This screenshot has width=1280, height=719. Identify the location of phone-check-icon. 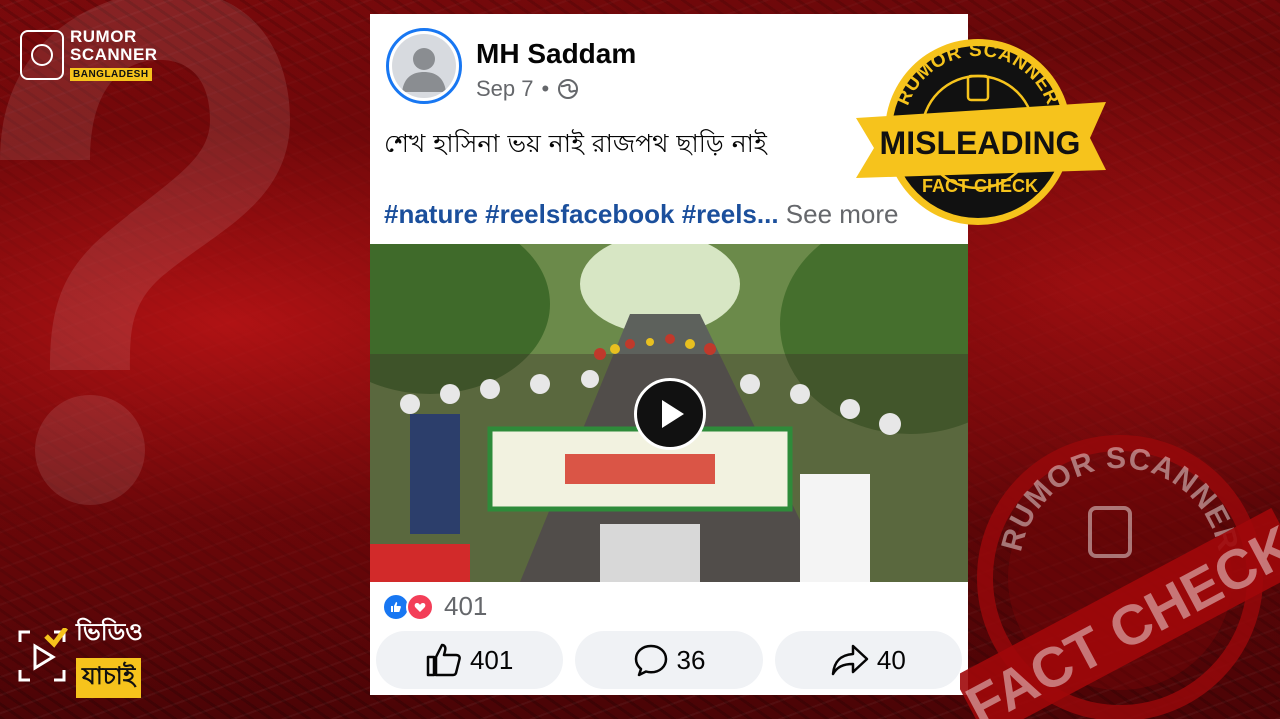
(42, 55).